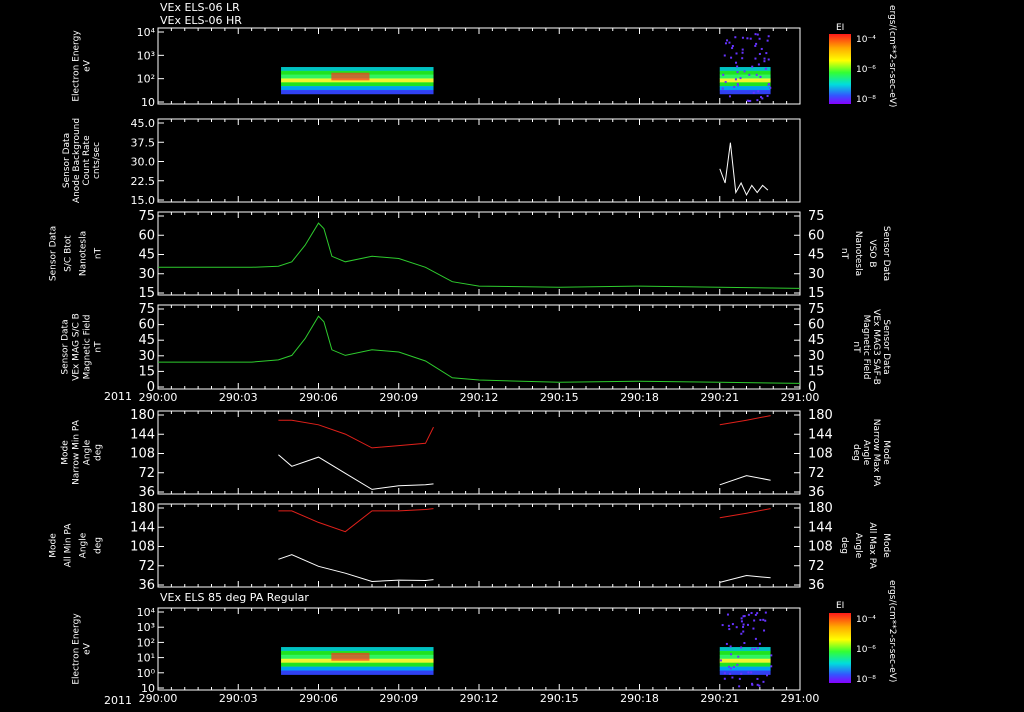 This screenshot has width=1024, height=712. I want to click on right-axis-label-p5: Mode, so click(886, 452).